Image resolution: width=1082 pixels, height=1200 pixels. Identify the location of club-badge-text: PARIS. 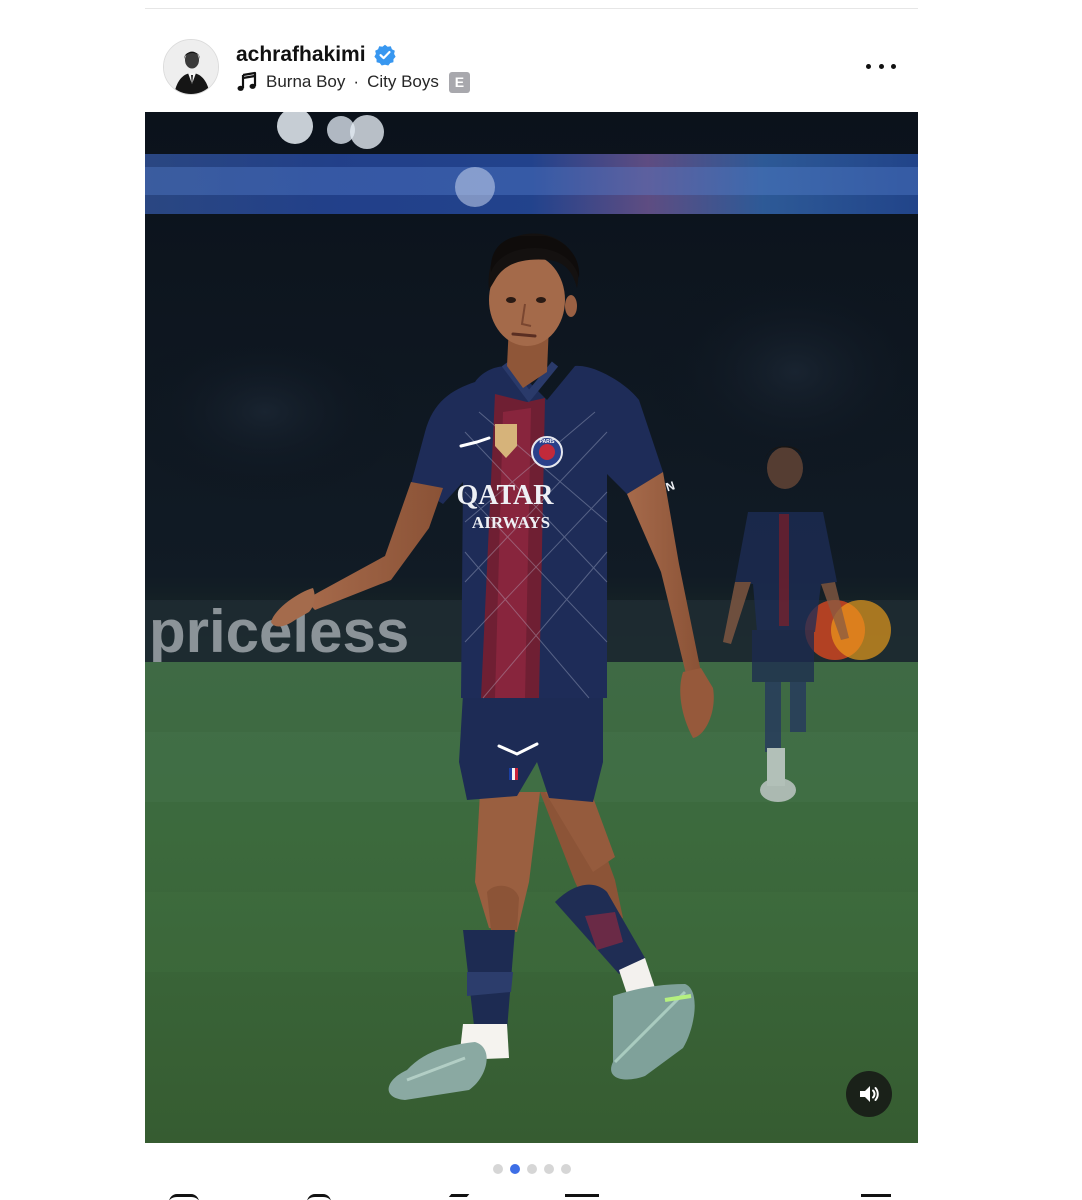
(548, 442).